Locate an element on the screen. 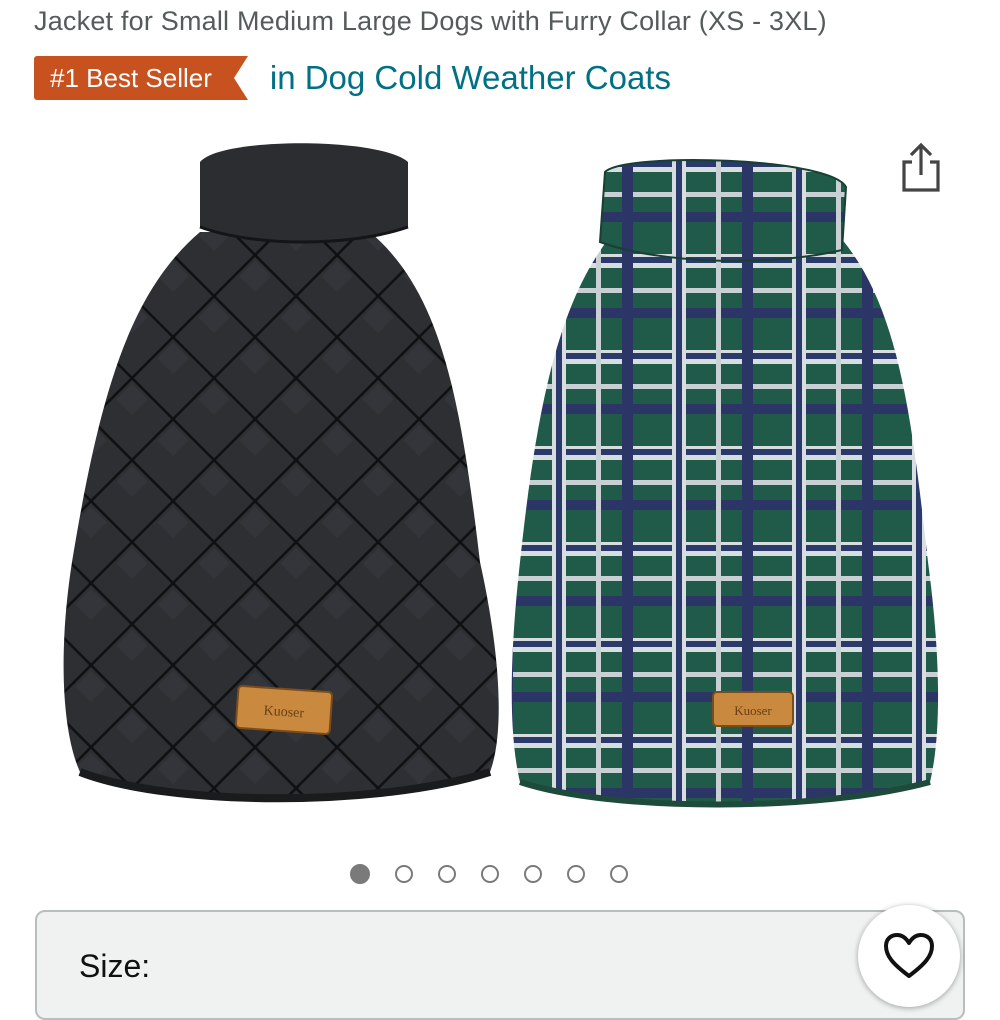 The width and height of the screenshot is (1000, 1020). best-seller-row: #1 Best Seller in Dog Cold Weather Coats is located at coordinates (352, 78).